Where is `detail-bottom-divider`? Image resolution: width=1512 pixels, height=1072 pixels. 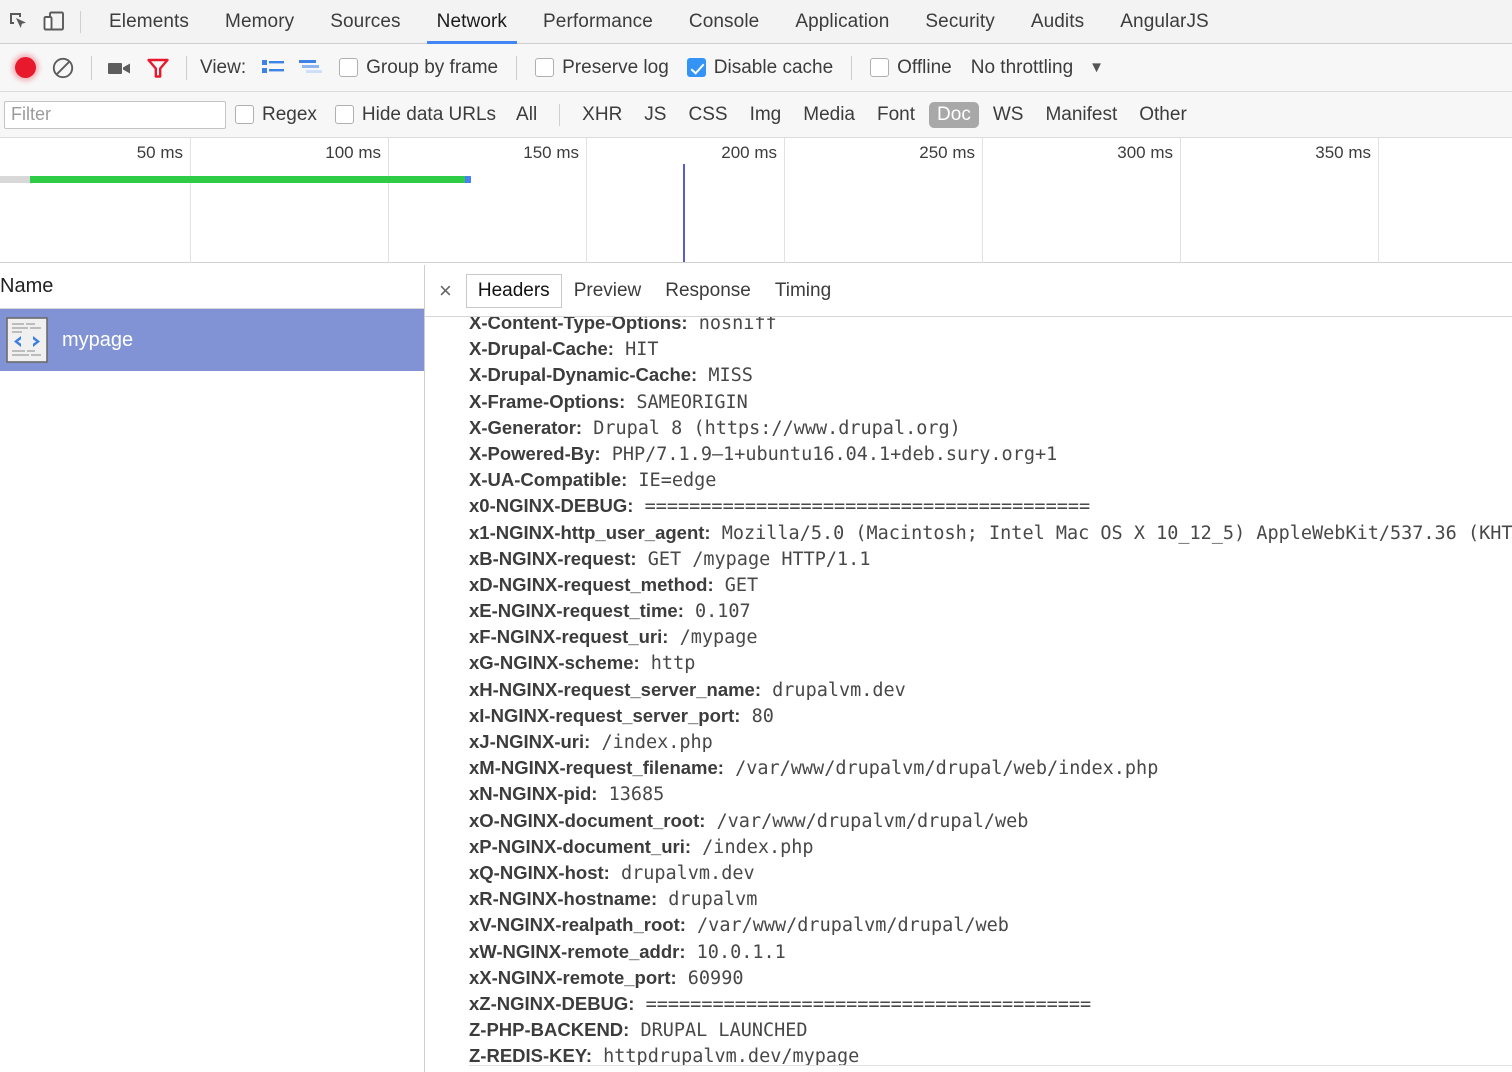
detail-bottom-divider is located at coordinates (990, 1065).